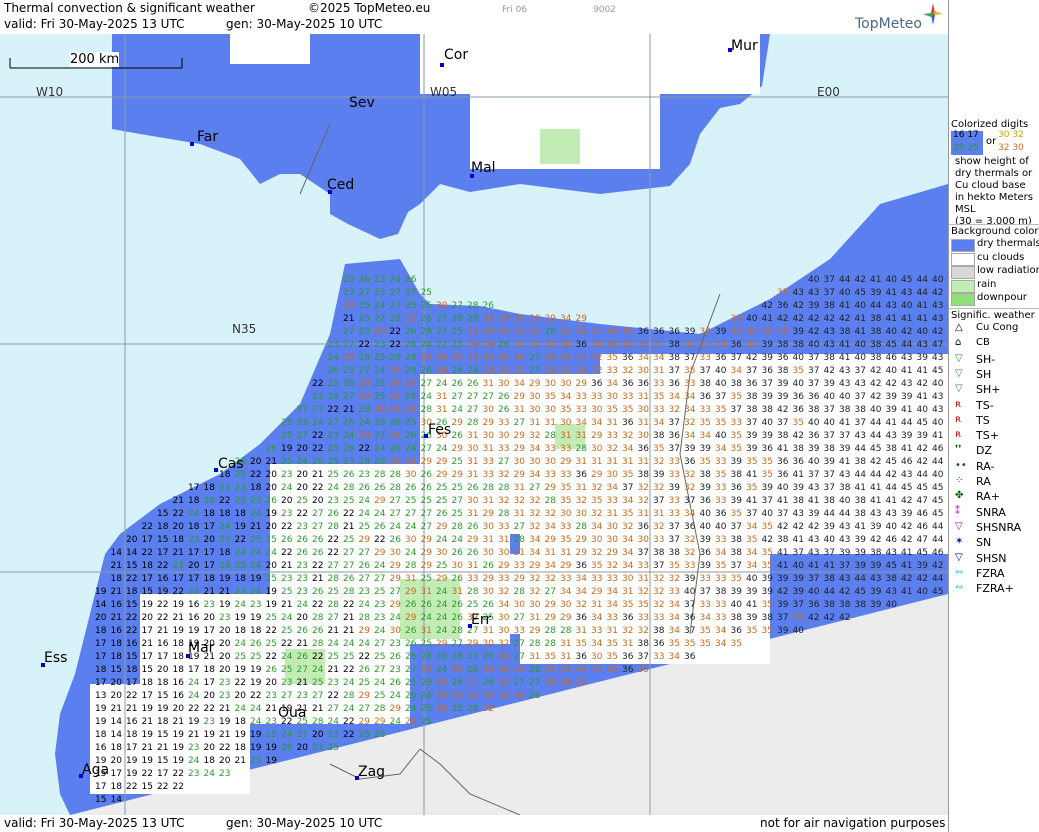 This screenshot has height=832, width=1039. What do you see at coordinates (1002, 297) in the screenshot?
I see `legend-bg-label: downpour` at bounding box center [1002, 297].